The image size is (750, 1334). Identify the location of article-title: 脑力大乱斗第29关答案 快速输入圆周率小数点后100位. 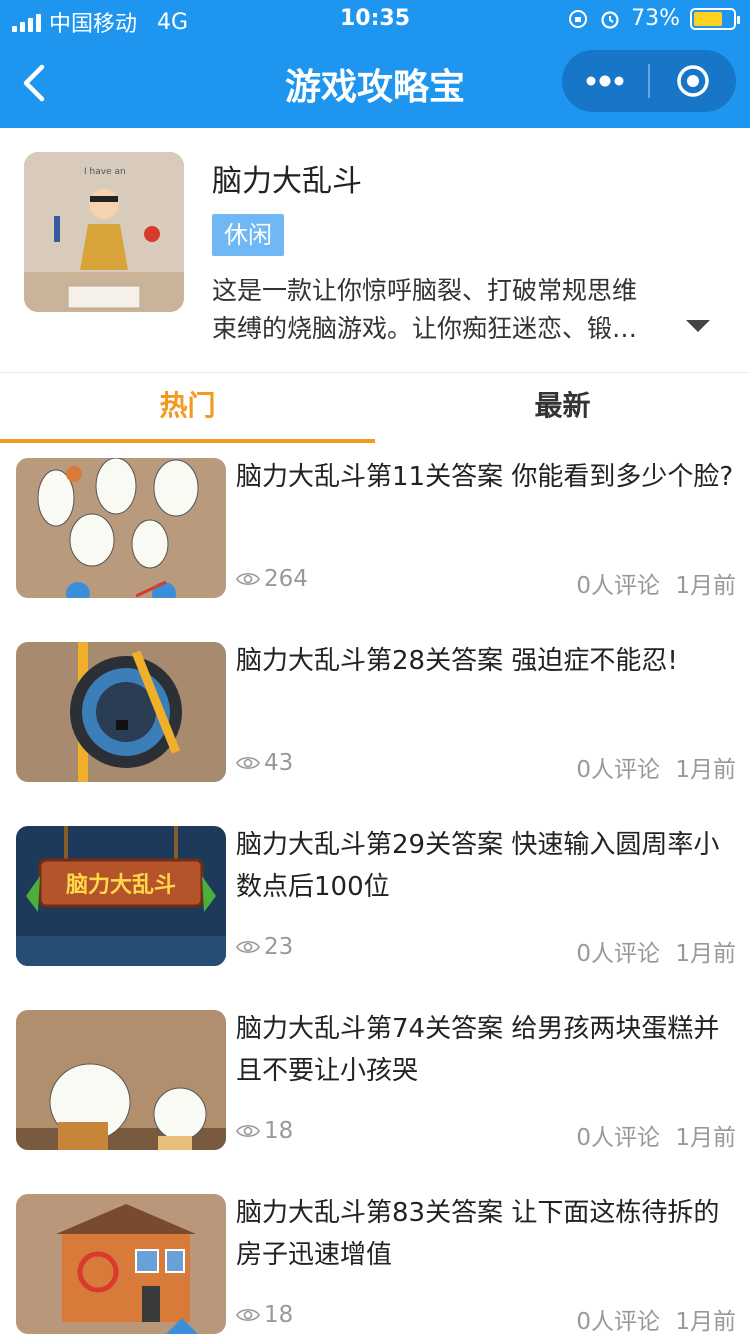
(478, 866).